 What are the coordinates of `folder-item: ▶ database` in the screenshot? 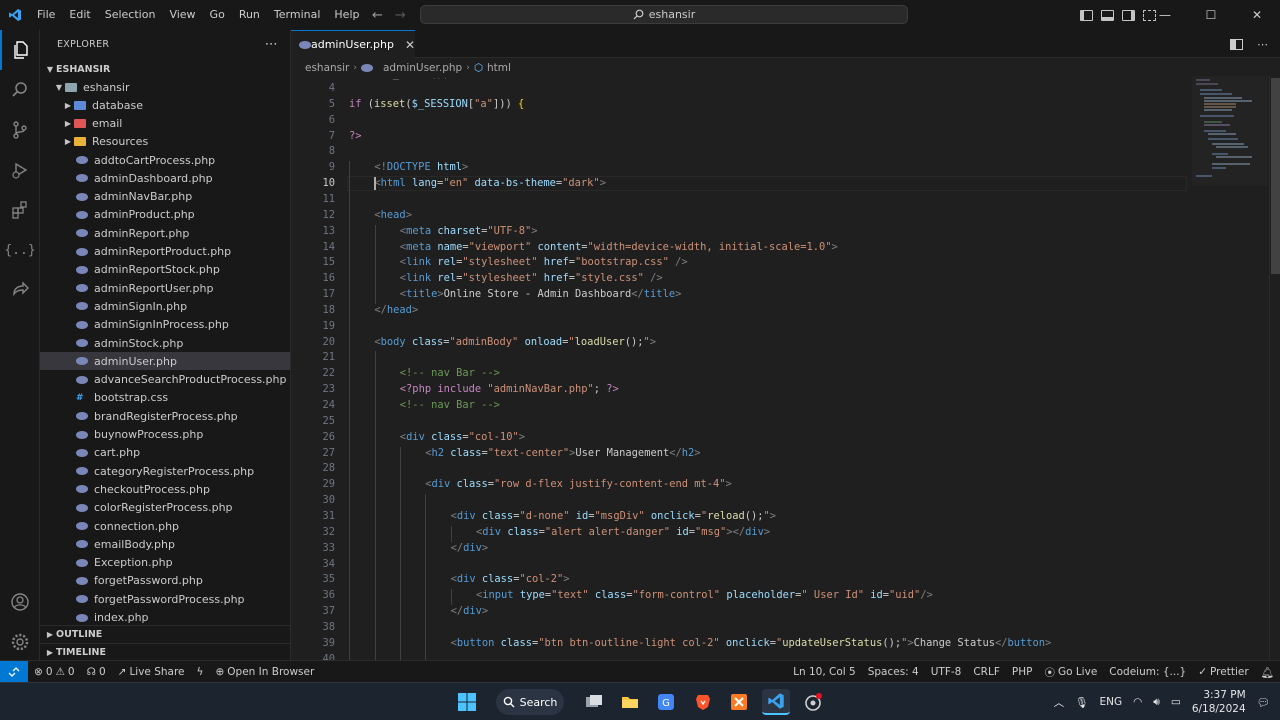 It's located at (165, 105).